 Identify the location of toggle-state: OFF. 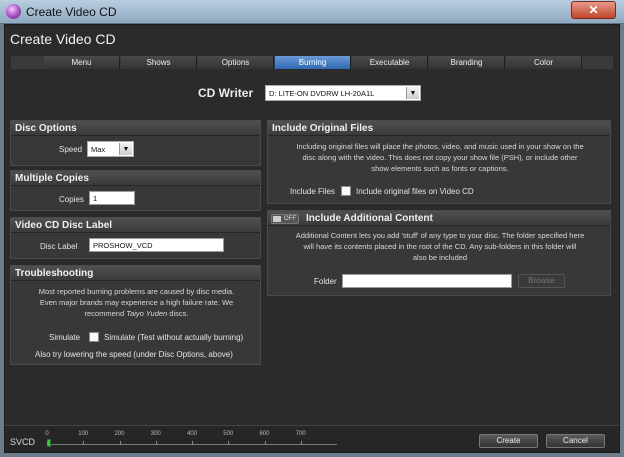
(290, 219).